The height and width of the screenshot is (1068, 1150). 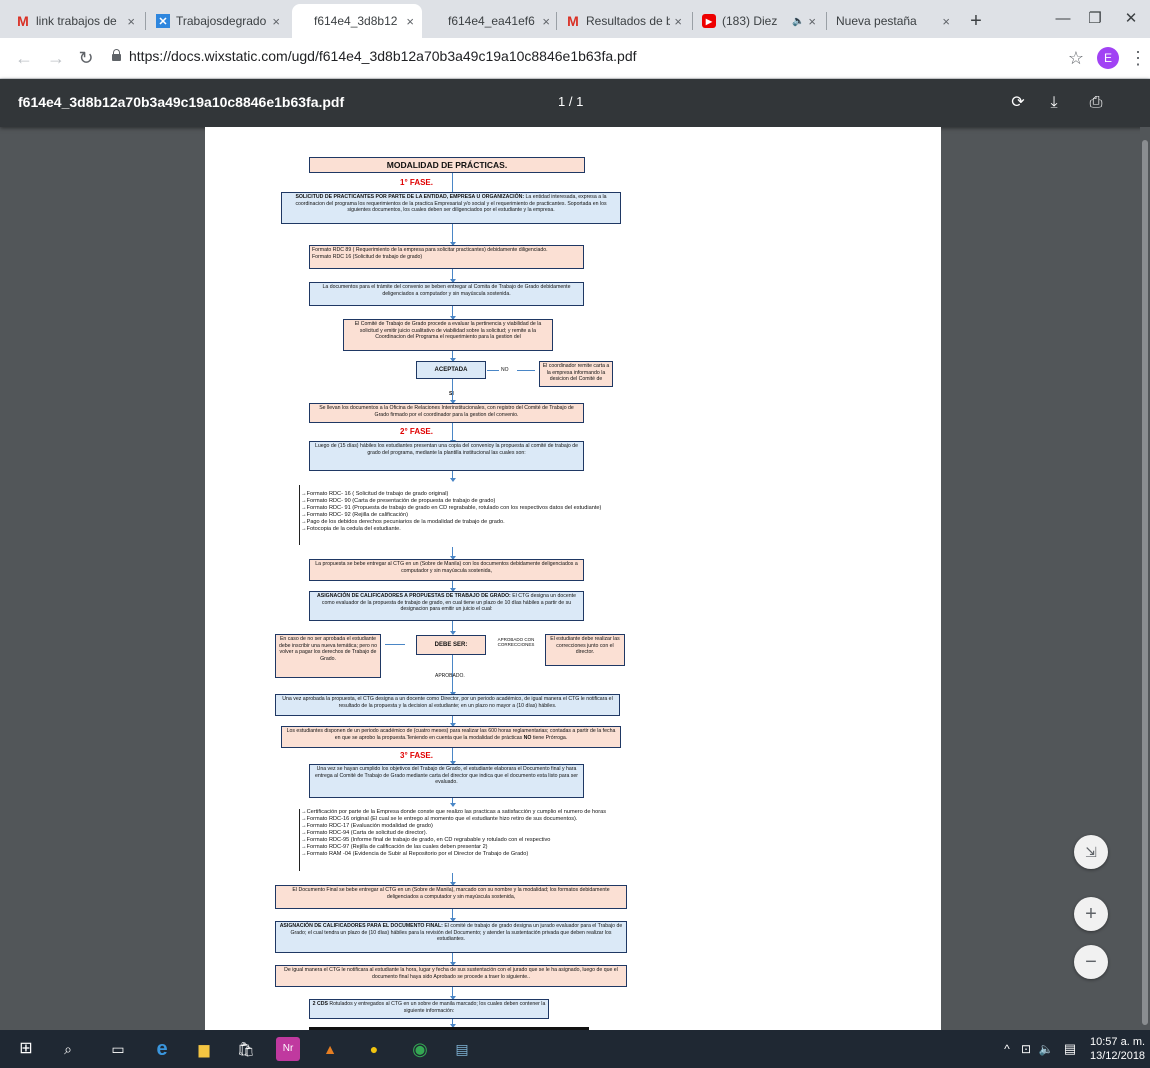 I want to click on label-aprobado: APROBADO., so click(x=450, y=676).